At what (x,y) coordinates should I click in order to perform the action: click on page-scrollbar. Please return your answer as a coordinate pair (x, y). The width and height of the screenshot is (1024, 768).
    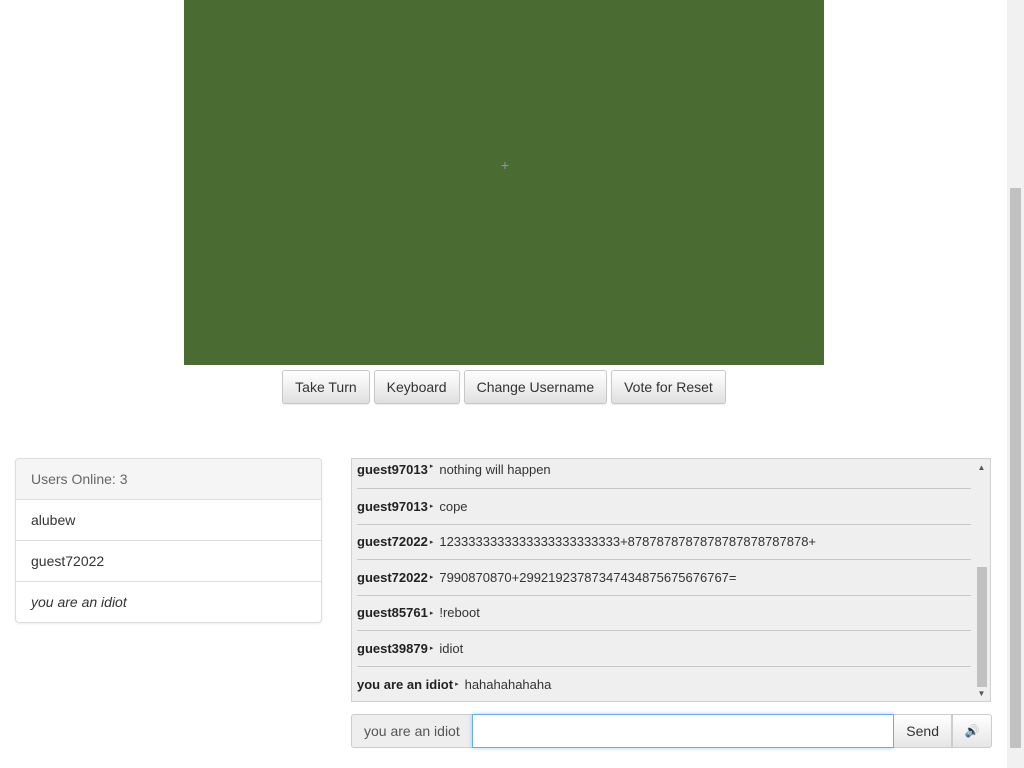
    Looking at the image, I should click on (1015, 384).